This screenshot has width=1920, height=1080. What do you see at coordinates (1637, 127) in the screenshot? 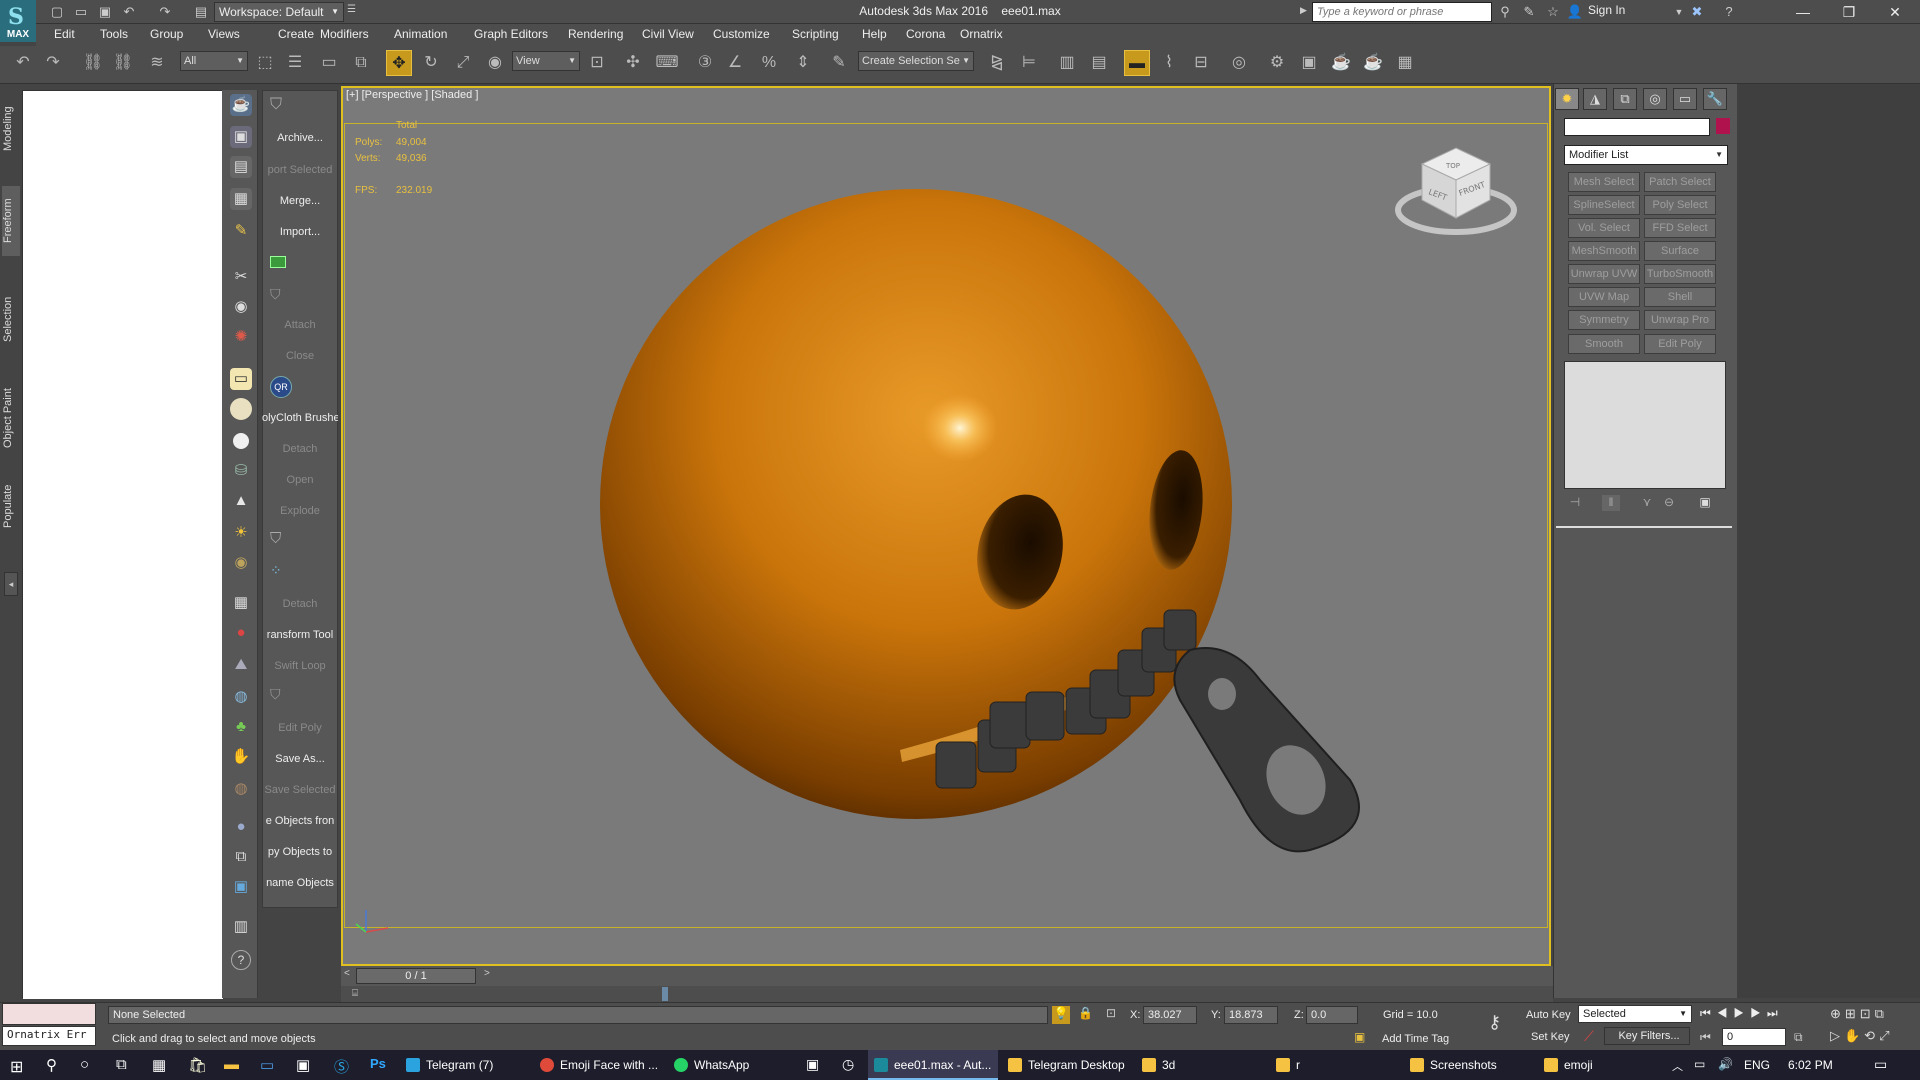
I see `object-name-field` at bounding box center [1637, 127].